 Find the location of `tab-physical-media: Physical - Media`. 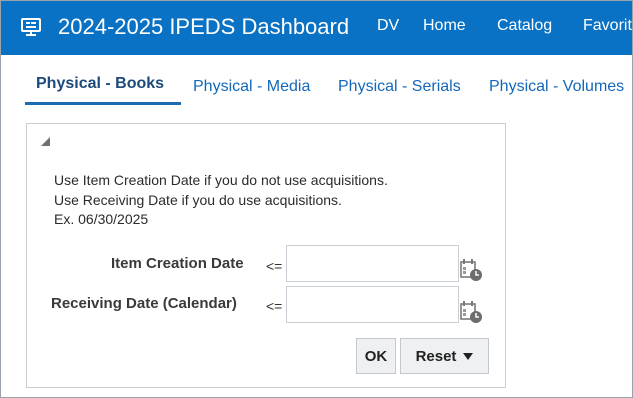

tab-physical-media: Physical - Media is located at coordinates (251, 87).